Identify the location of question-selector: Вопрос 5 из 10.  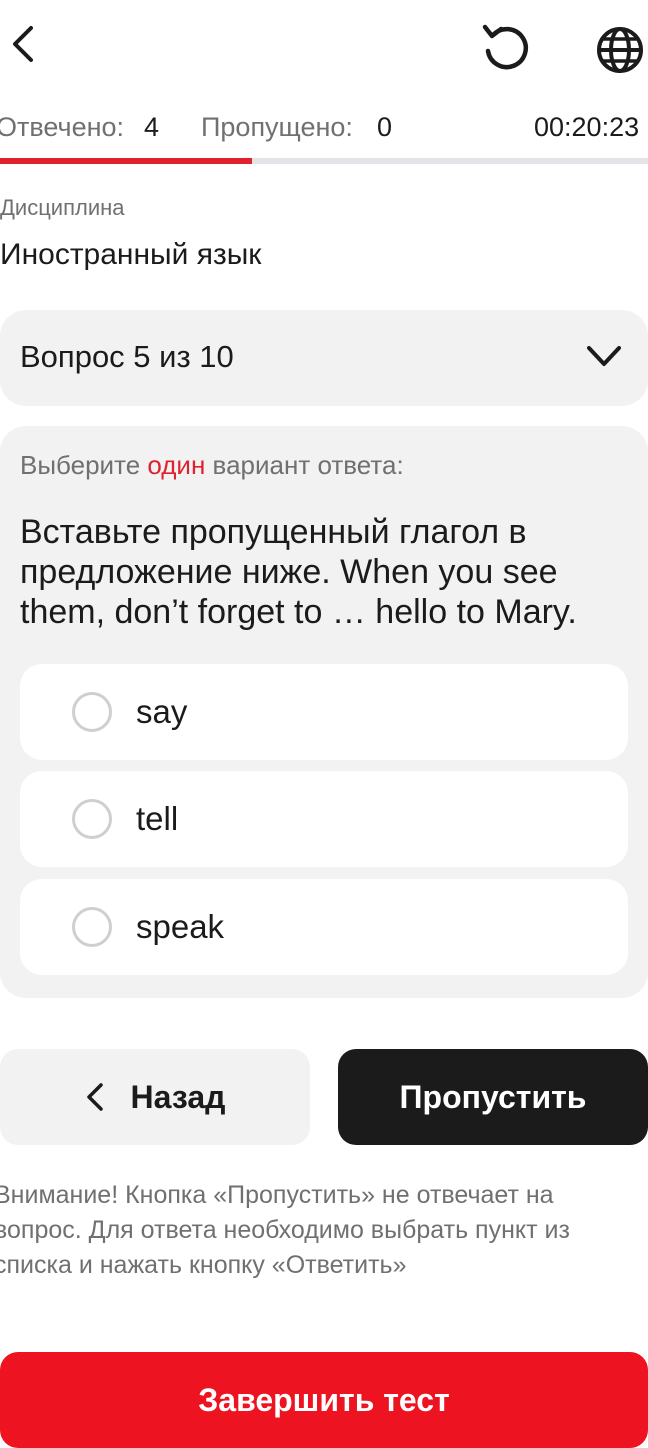
(324, 358).